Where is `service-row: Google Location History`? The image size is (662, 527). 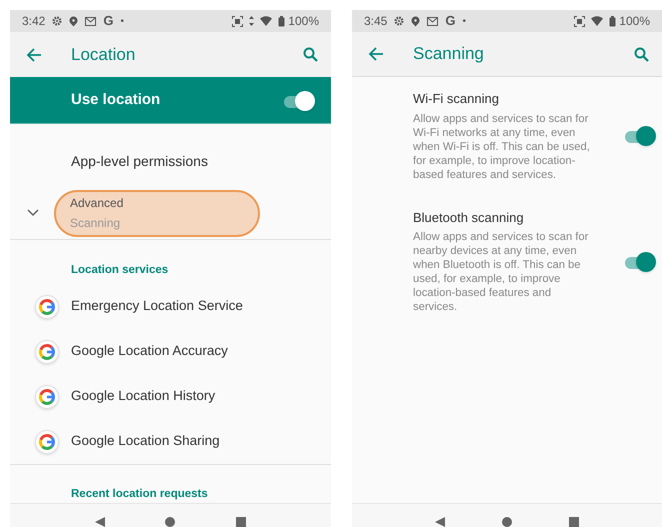
service-row: Google Location History is located at coordinates (170, 396).